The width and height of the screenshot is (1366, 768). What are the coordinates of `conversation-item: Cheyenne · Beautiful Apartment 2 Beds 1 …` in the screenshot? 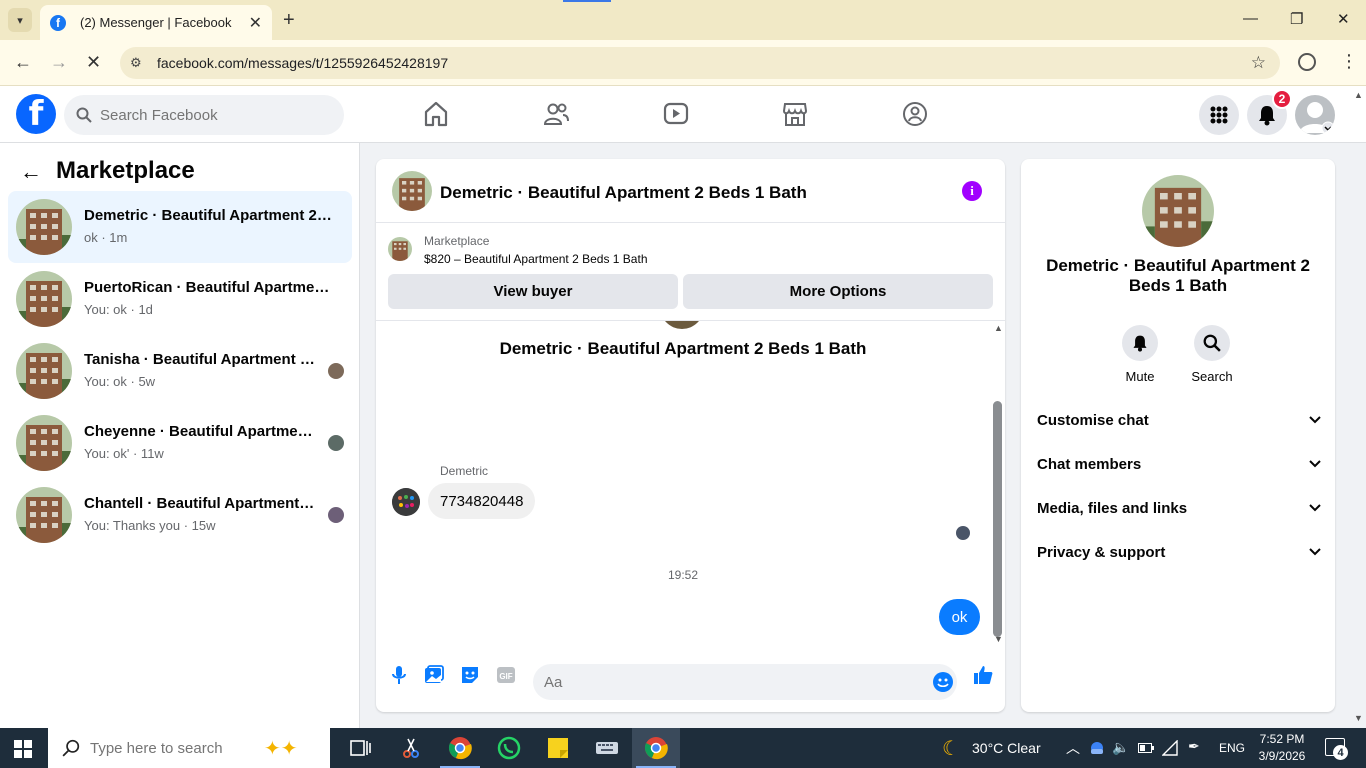 It's located at (180, 443).